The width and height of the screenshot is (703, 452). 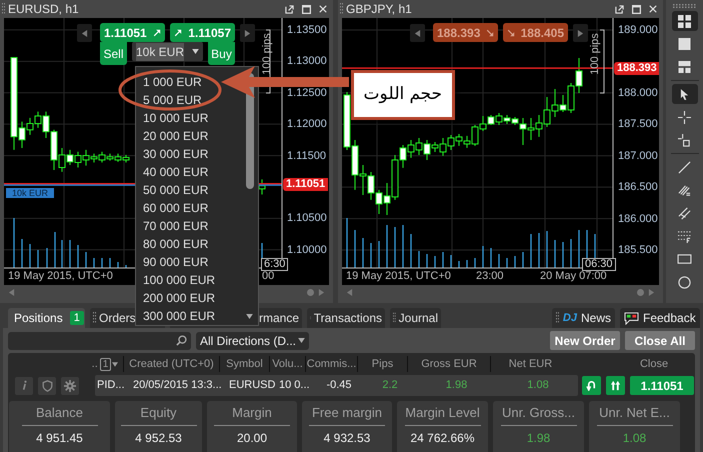 I want to click on search-icon, so click(x=181, y=340).